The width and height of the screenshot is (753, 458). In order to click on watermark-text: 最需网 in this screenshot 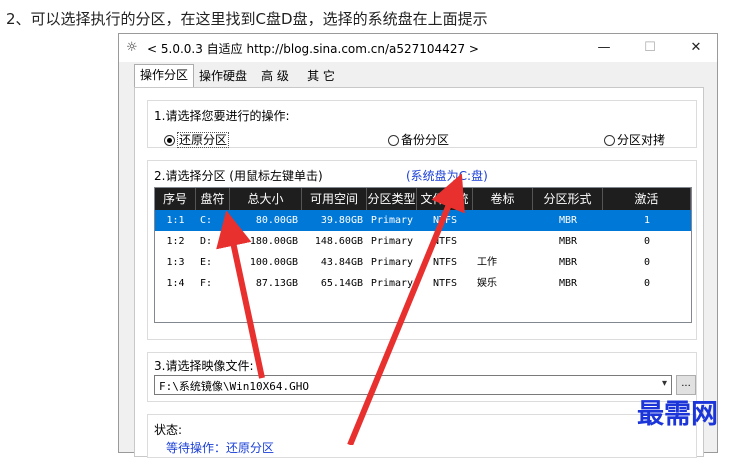, I will do `click(677, 414)`.